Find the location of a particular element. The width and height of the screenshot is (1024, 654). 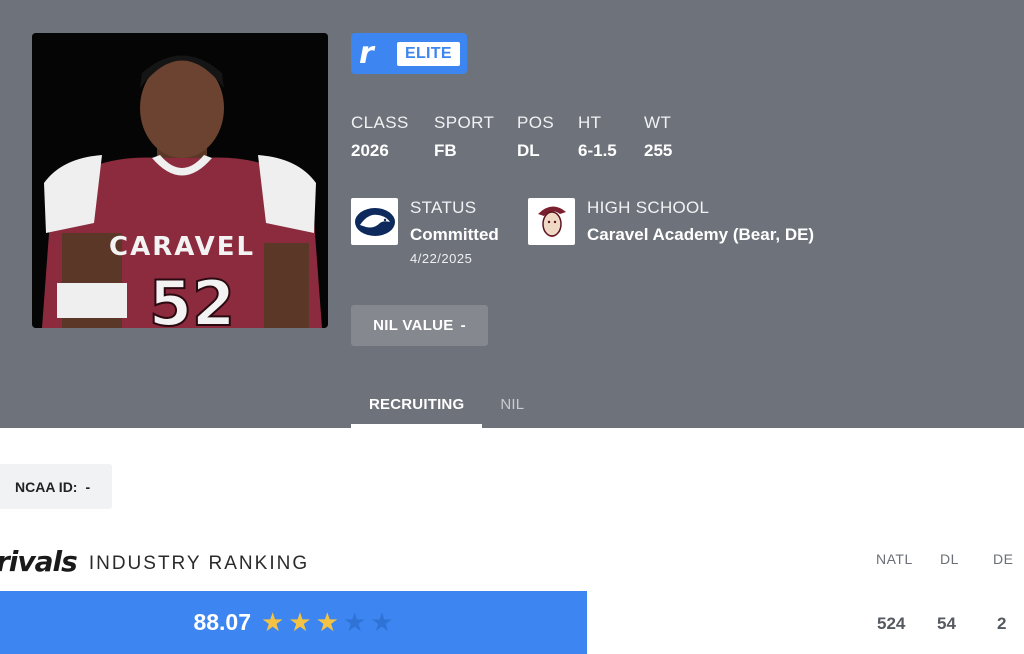

ncaa-id-label: NCAA ID: is located at coordinates (46, 486).